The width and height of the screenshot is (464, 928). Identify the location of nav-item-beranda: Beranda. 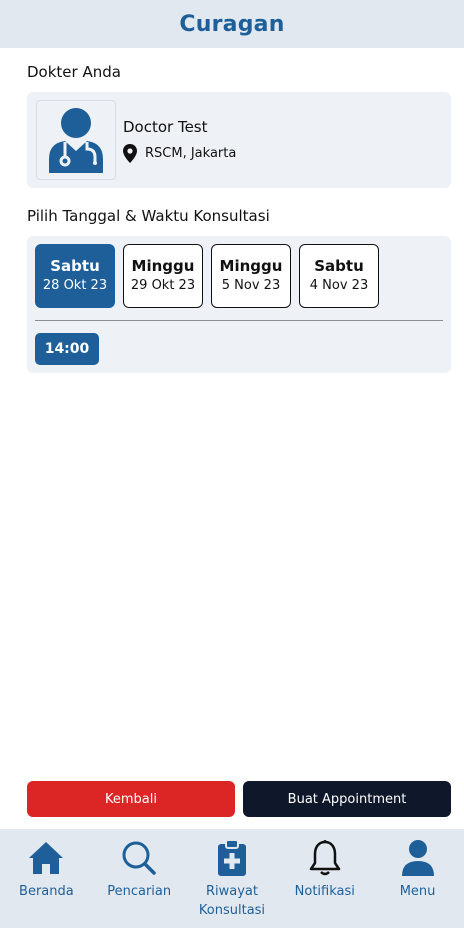
(46, 878).